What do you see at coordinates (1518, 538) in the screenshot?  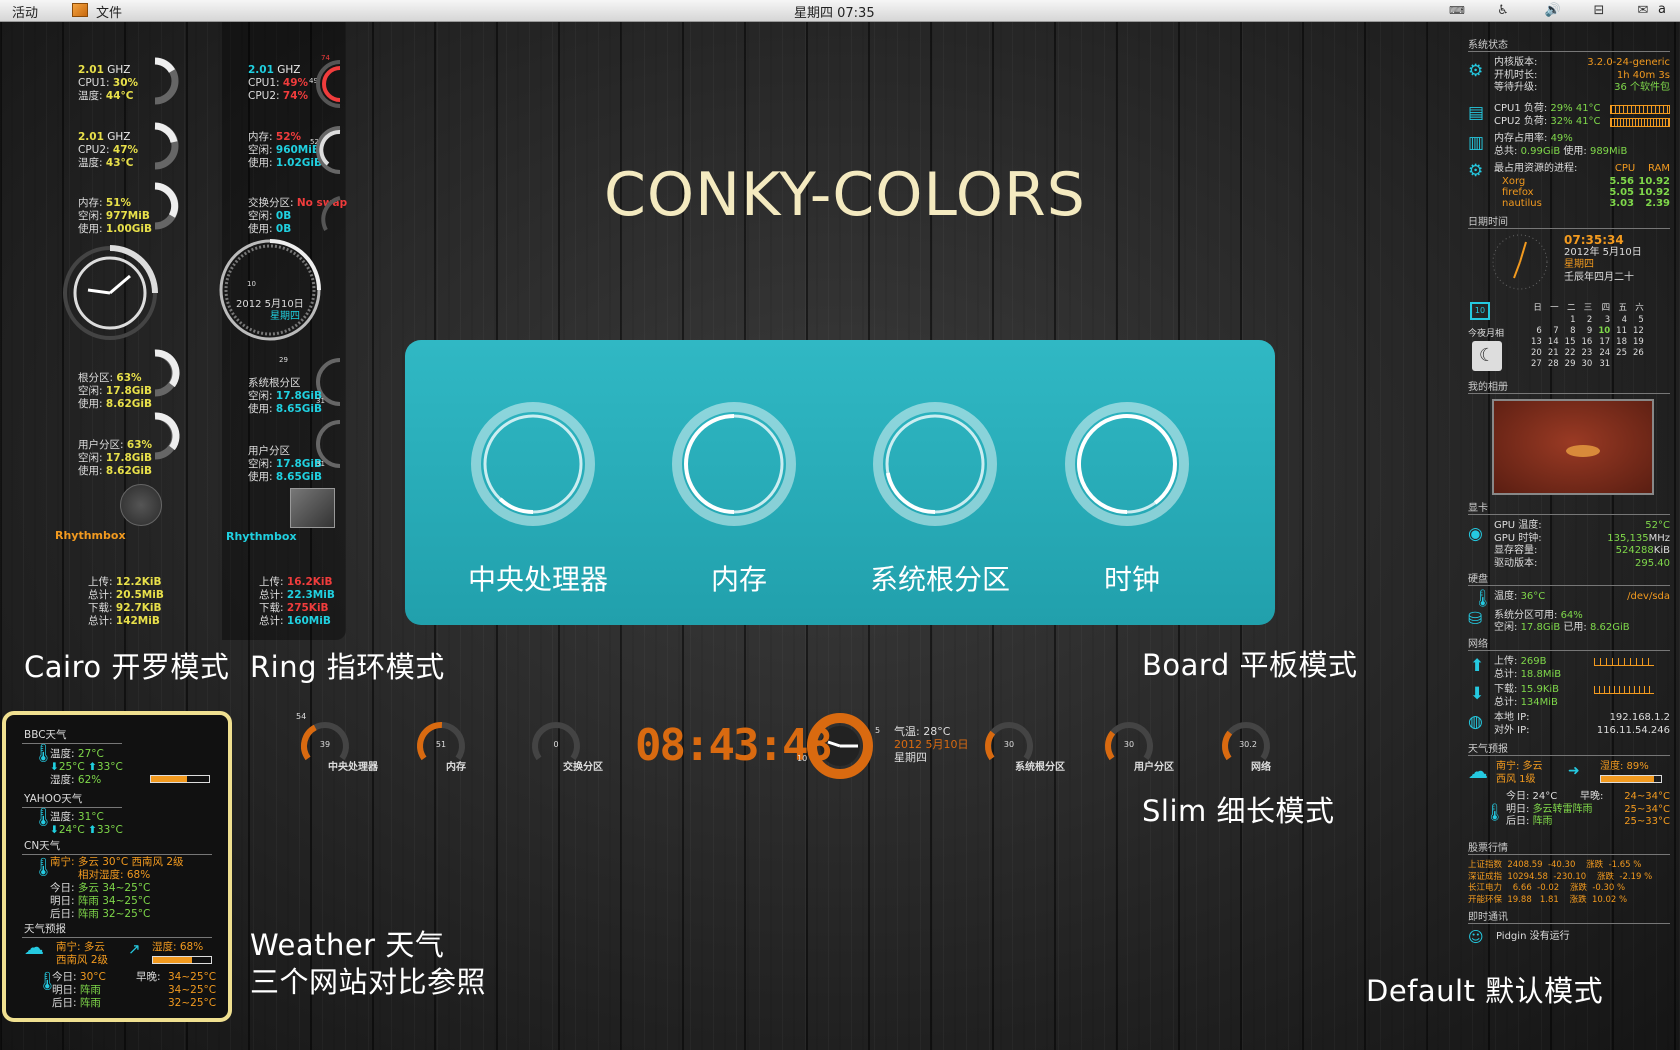 I see `gpu-clock-label: GPU 时钟:` at bounding box center [1518, 538].